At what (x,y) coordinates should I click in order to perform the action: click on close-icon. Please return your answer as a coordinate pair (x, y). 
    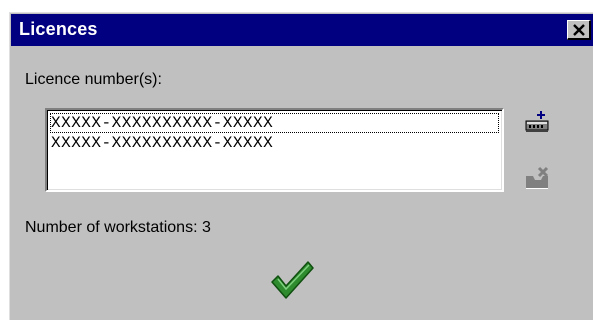
    Looking at the image, I should click on (579, 30).